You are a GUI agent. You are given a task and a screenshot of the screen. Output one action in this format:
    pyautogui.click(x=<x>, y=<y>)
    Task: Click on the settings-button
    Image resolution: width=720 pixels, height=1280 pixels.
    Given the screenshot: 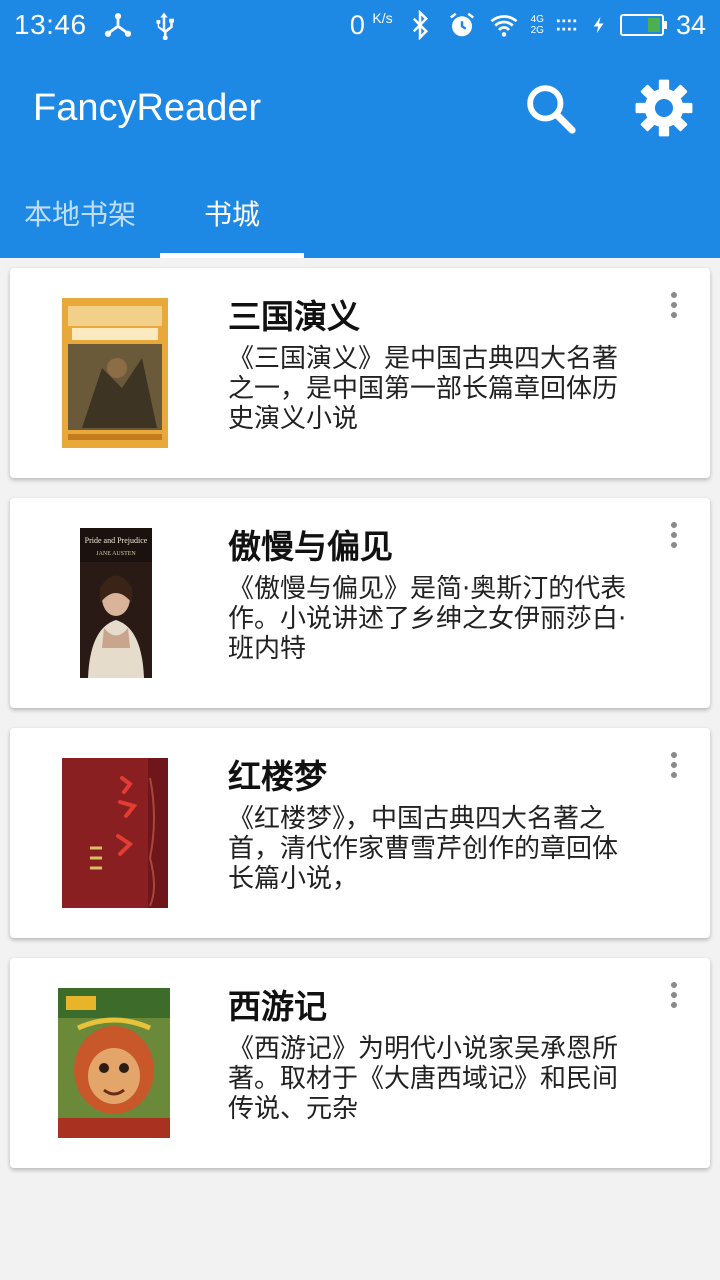 What is the action you would take?
    pyautogui.click(x=664, y=108)
    